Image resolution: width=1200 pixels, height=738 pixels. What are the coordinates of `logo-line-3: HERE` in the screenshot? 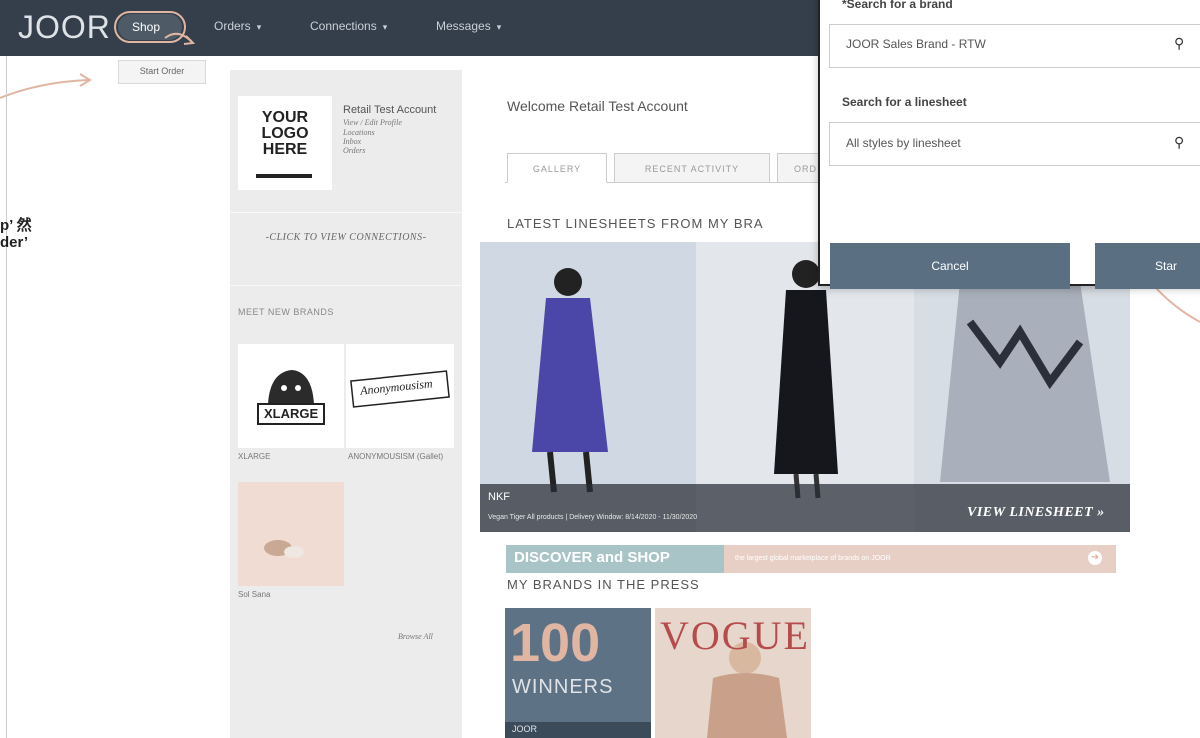 It's located at (285, 149).